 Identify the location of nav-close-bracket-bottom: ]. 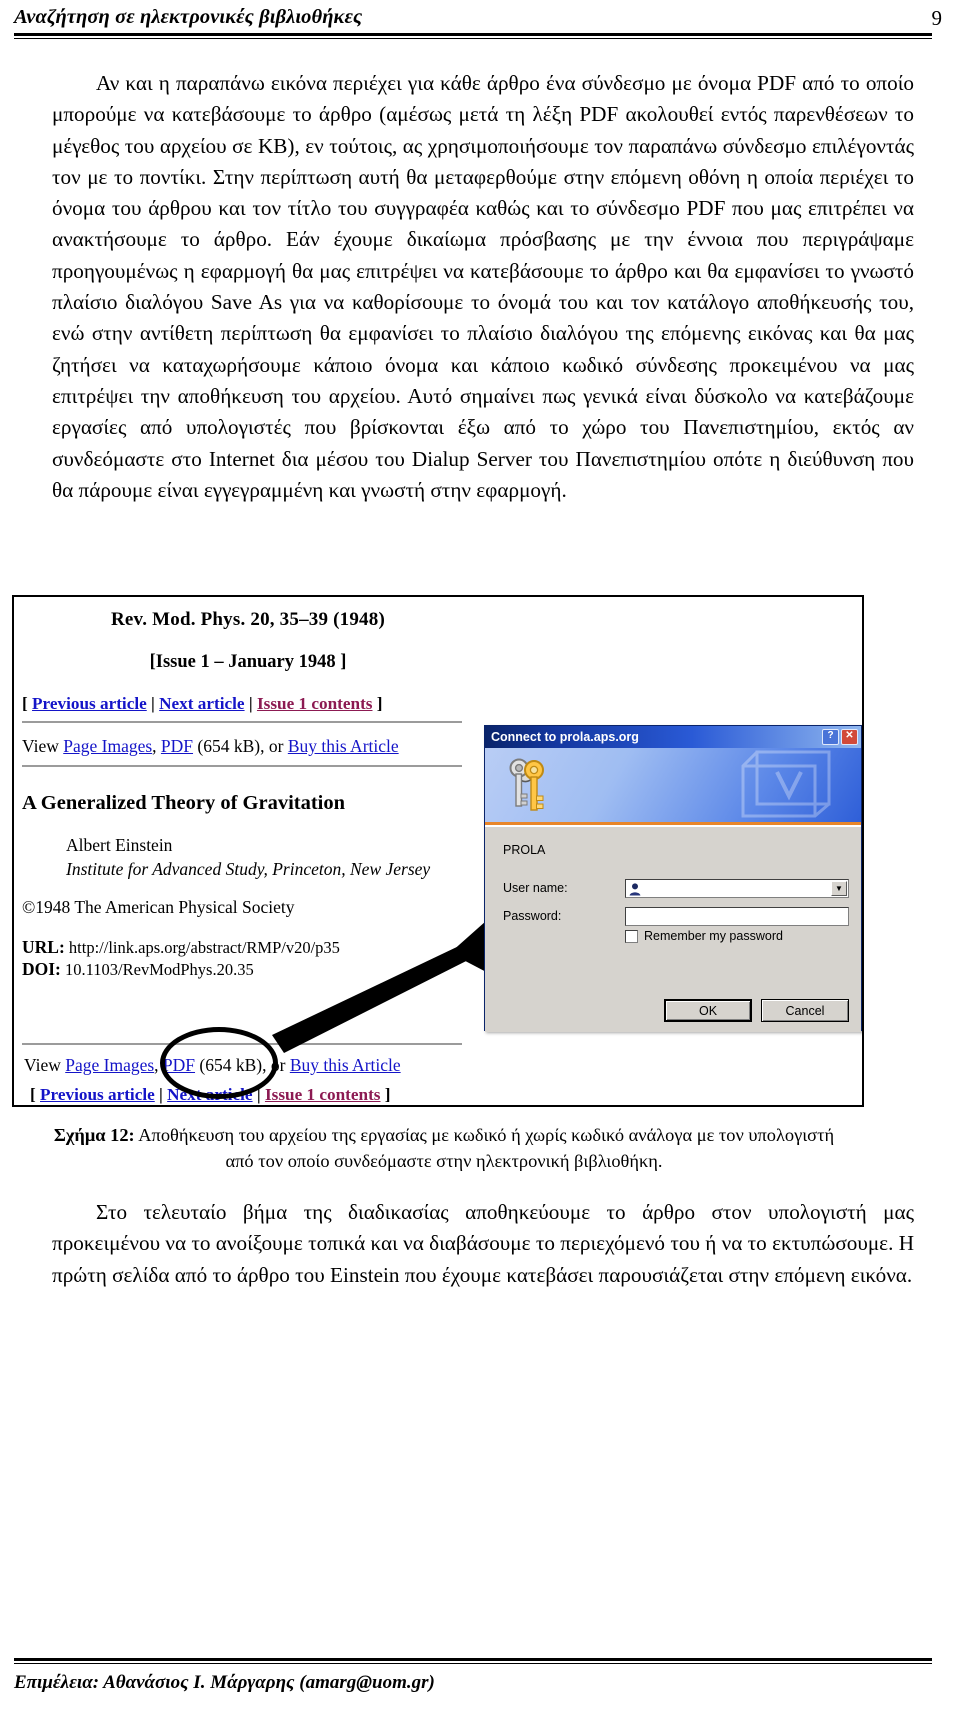
(387, 1094).